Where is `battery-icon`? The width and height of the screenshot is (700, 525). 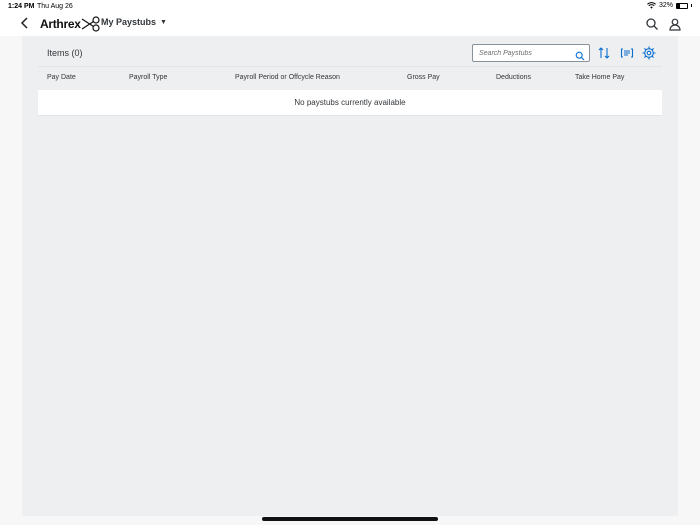
battery-icon is located at coordinates (682, 5).